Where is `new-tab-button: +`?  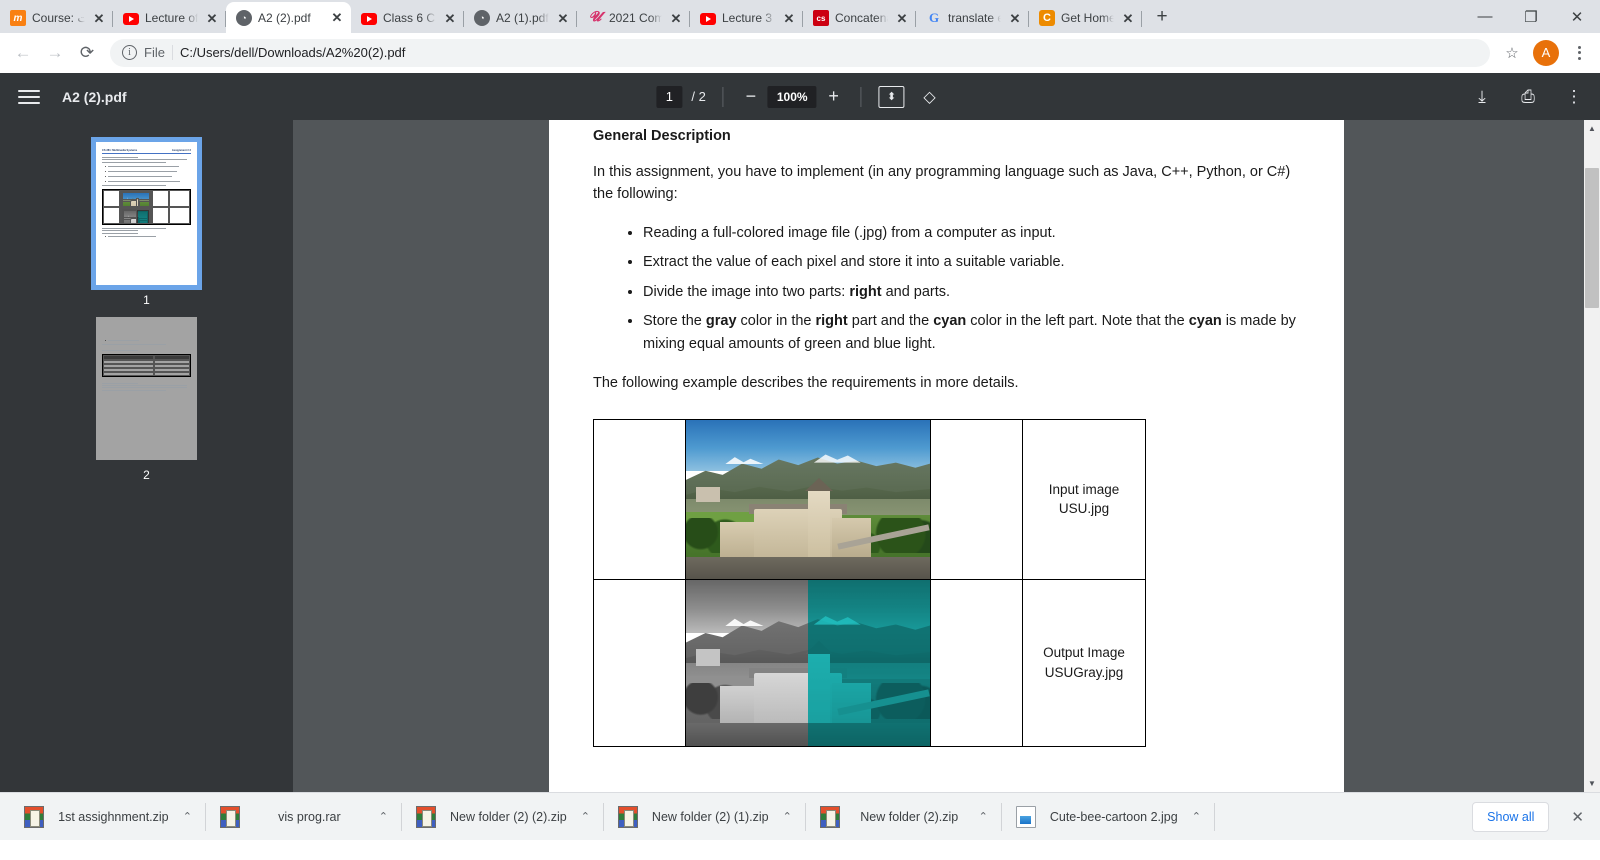
new-tab-button: + is located at coordinates (1162, 17).